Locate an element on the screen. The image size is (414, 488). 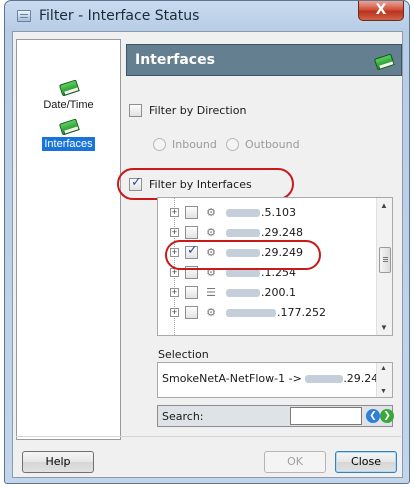
ok-button: OK is located at coordinates (295, 462).